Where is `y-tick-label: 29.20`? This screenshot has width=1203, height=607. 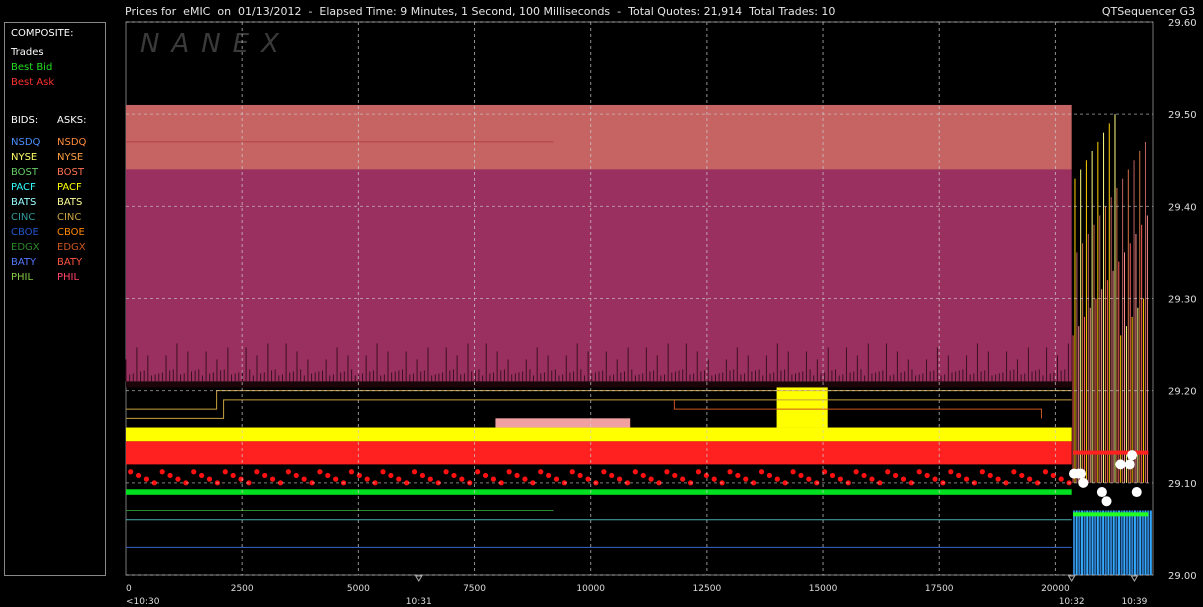 y-tick-label: 29.20 is located at coordinates (1182, 392).